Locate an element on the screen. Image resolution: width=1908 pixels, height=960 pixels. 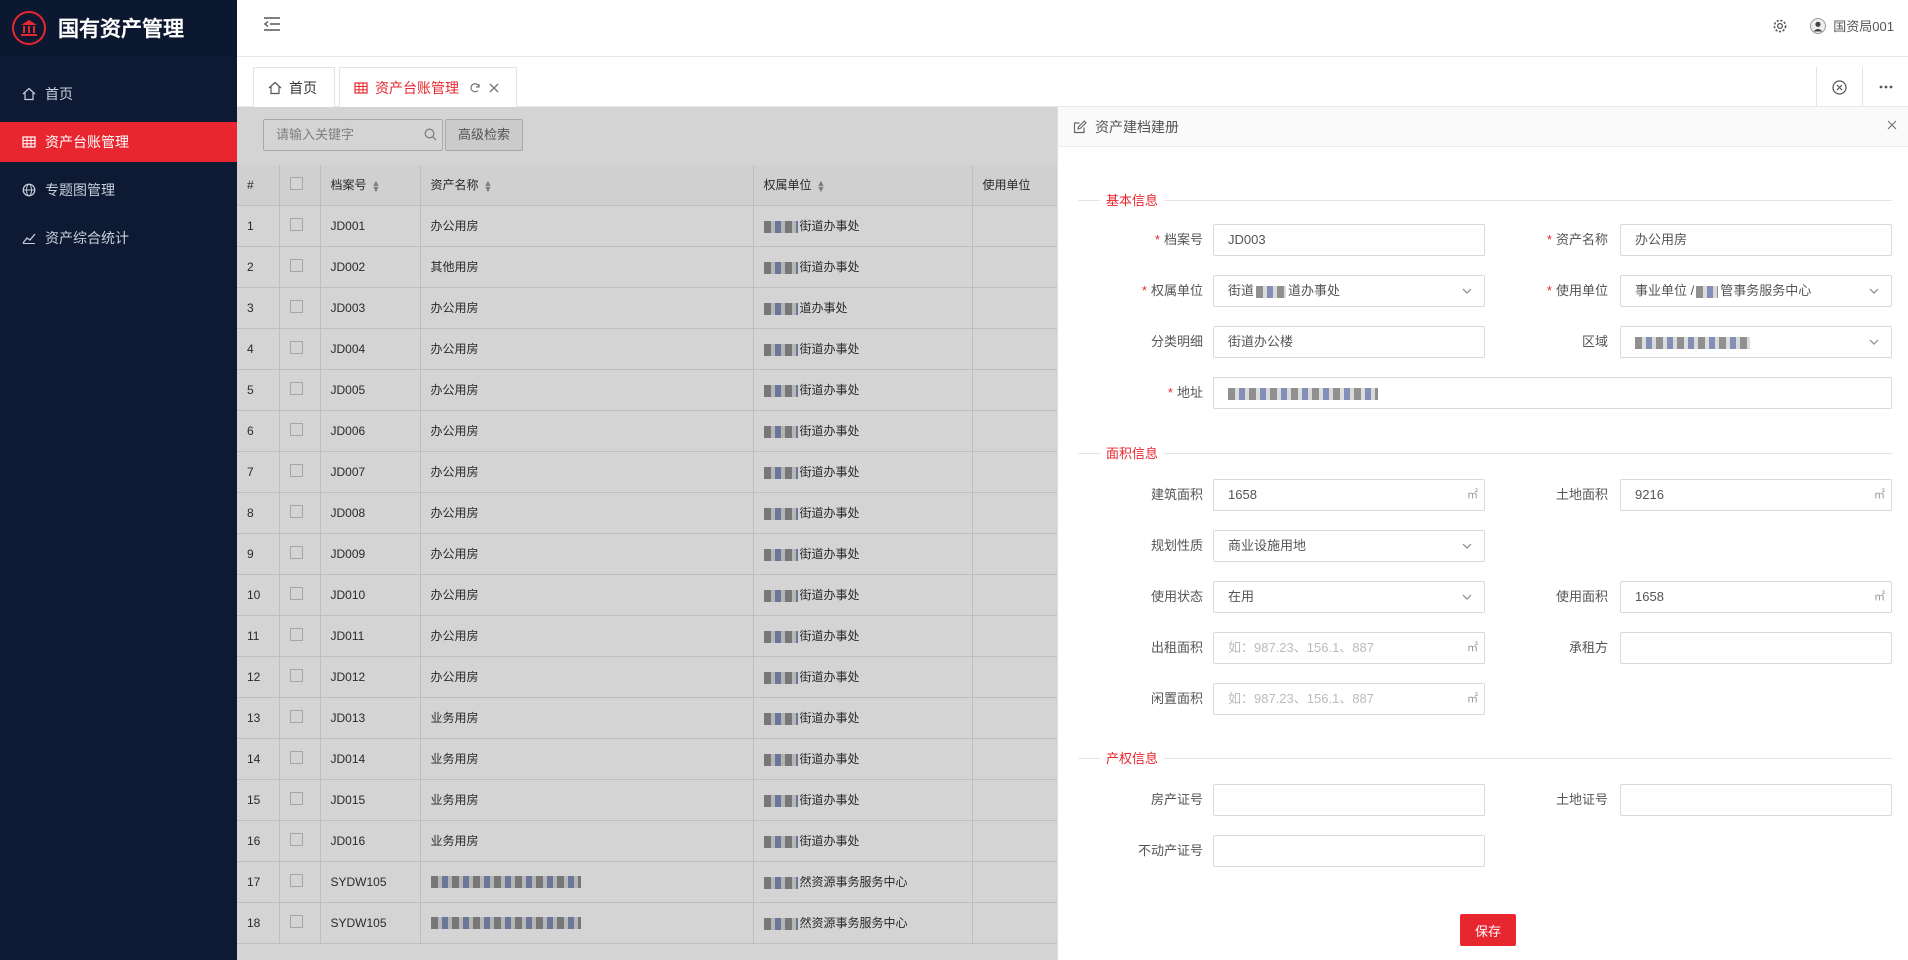
search-icon is located at coordinates (430, 134).